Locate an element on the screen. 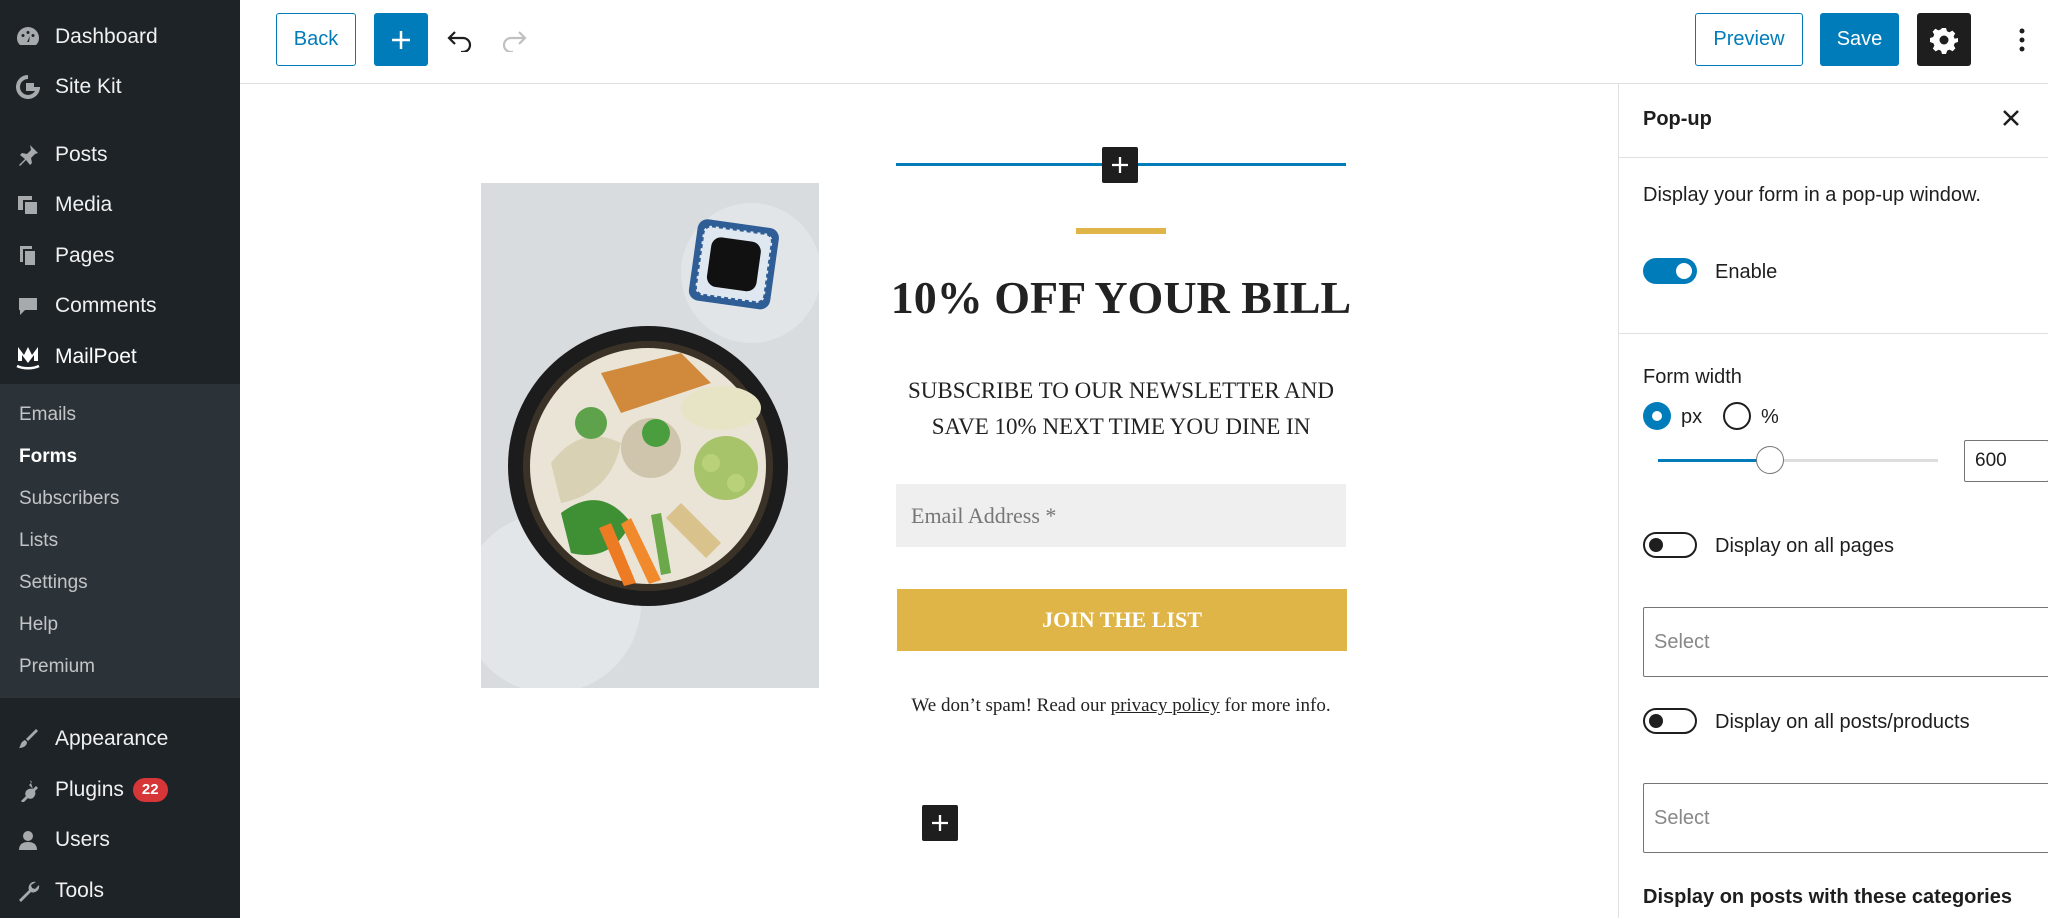 The width and height of the screenshot is (2048, 918). sidebar-item-dashboard: Dashboard is located at coordinates (120, 37).